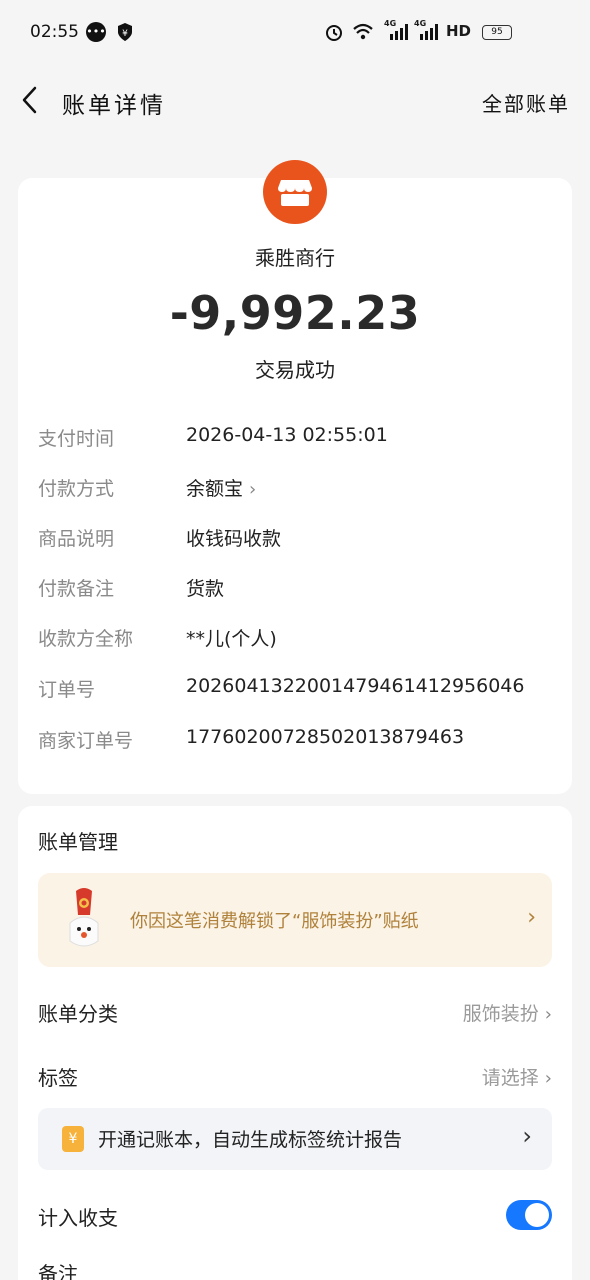 This screenshot has width=590, height=1280. I want to click on wifi-icon, so click(363, 32).